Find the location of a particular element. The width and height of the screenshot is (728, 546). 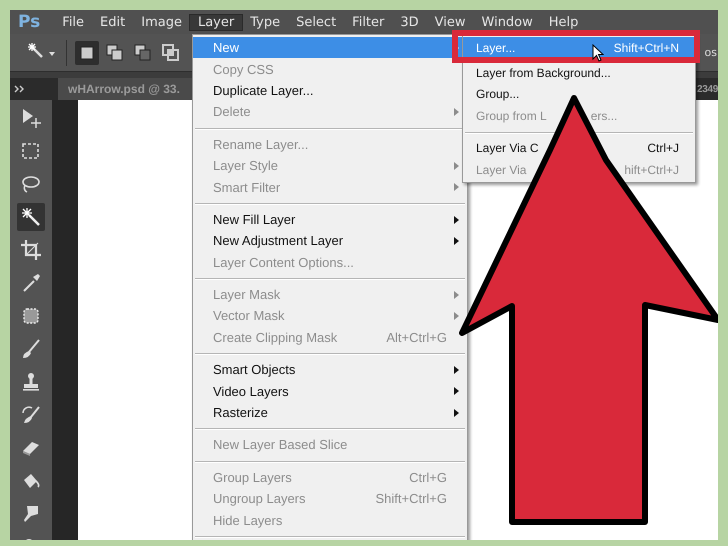

menu-item: Rasterize is located at coordinates (330, 413).